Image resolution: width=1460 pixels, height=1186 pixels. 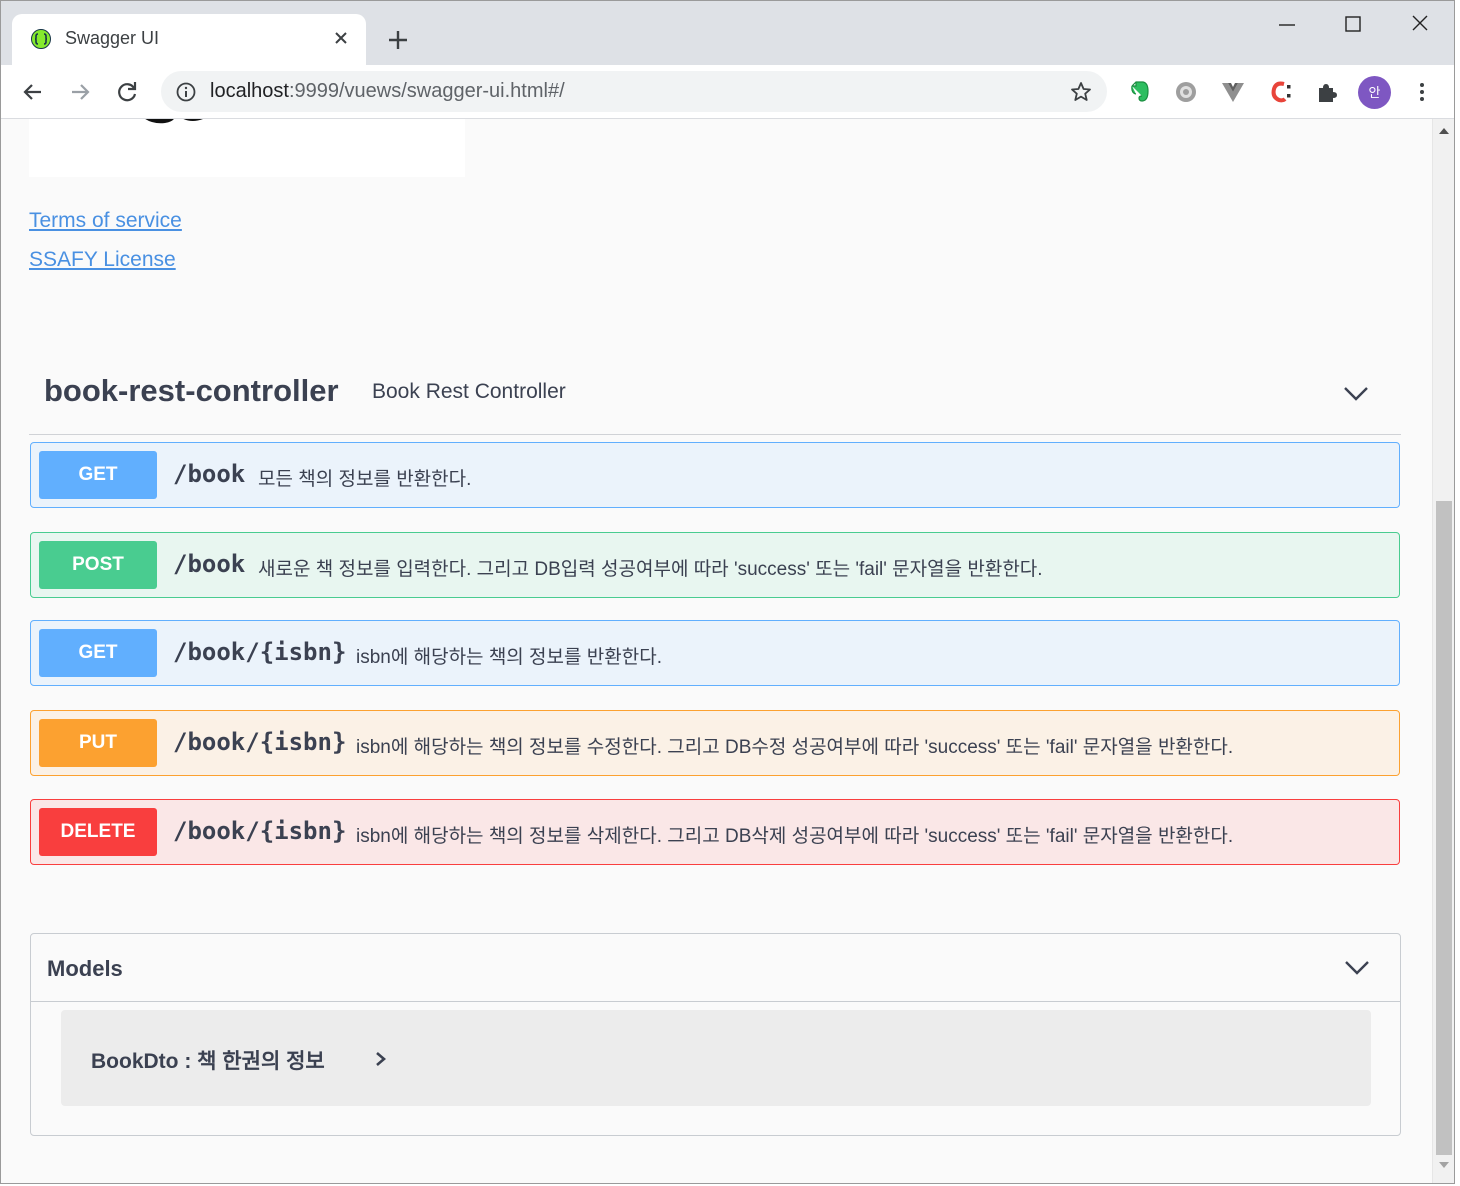 What do you see at coordinates (102, 260) in the screenshot?
I see `license-link: SSAFY License` at bounding box center [102, 260].